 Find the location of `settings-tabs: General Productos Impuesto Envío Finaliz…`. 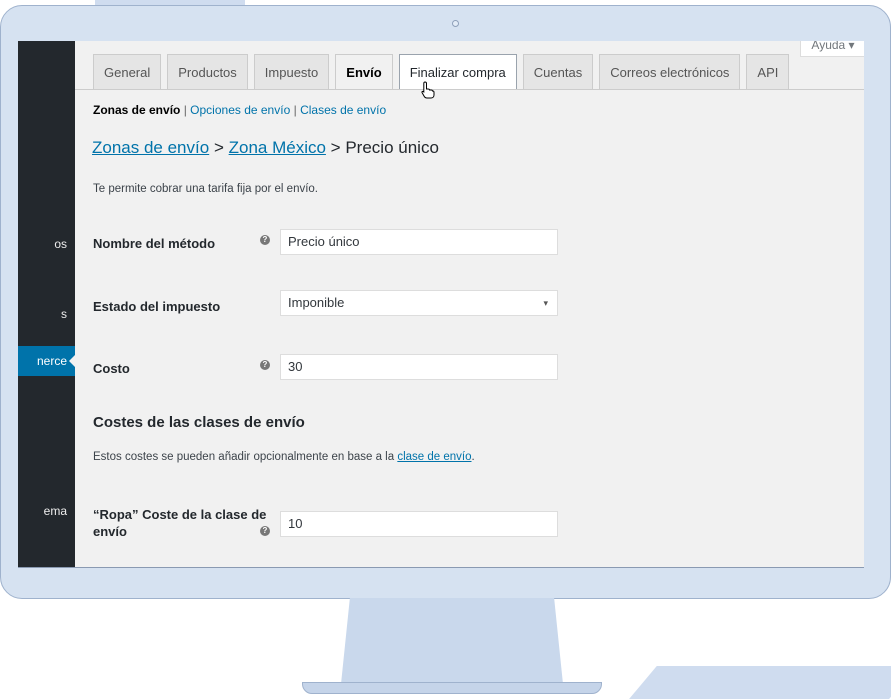

settings-tabs: General Productos Impuesto Envío Finaliz… is located at coordinates (444, 70).